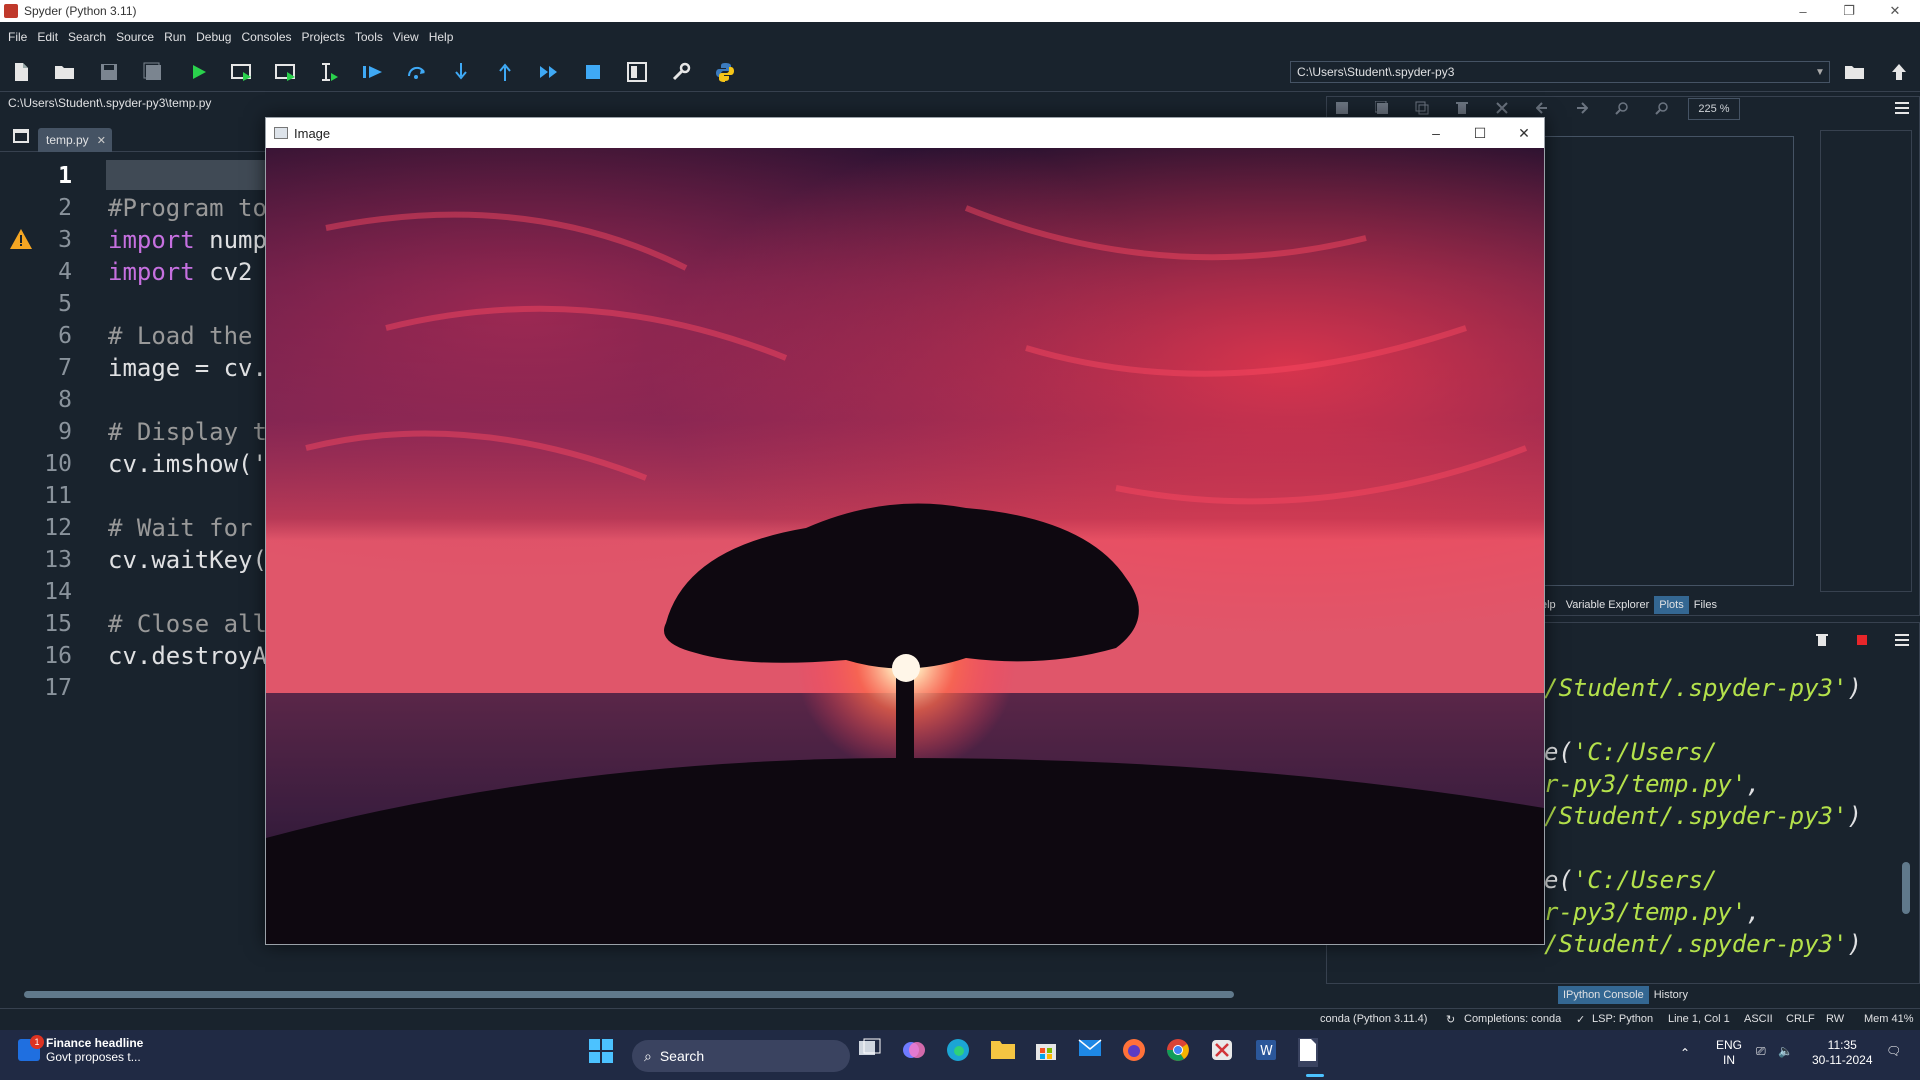 The image size is (1920, 1080). I want to click on menu-debug: Debug, so click(213, 37).